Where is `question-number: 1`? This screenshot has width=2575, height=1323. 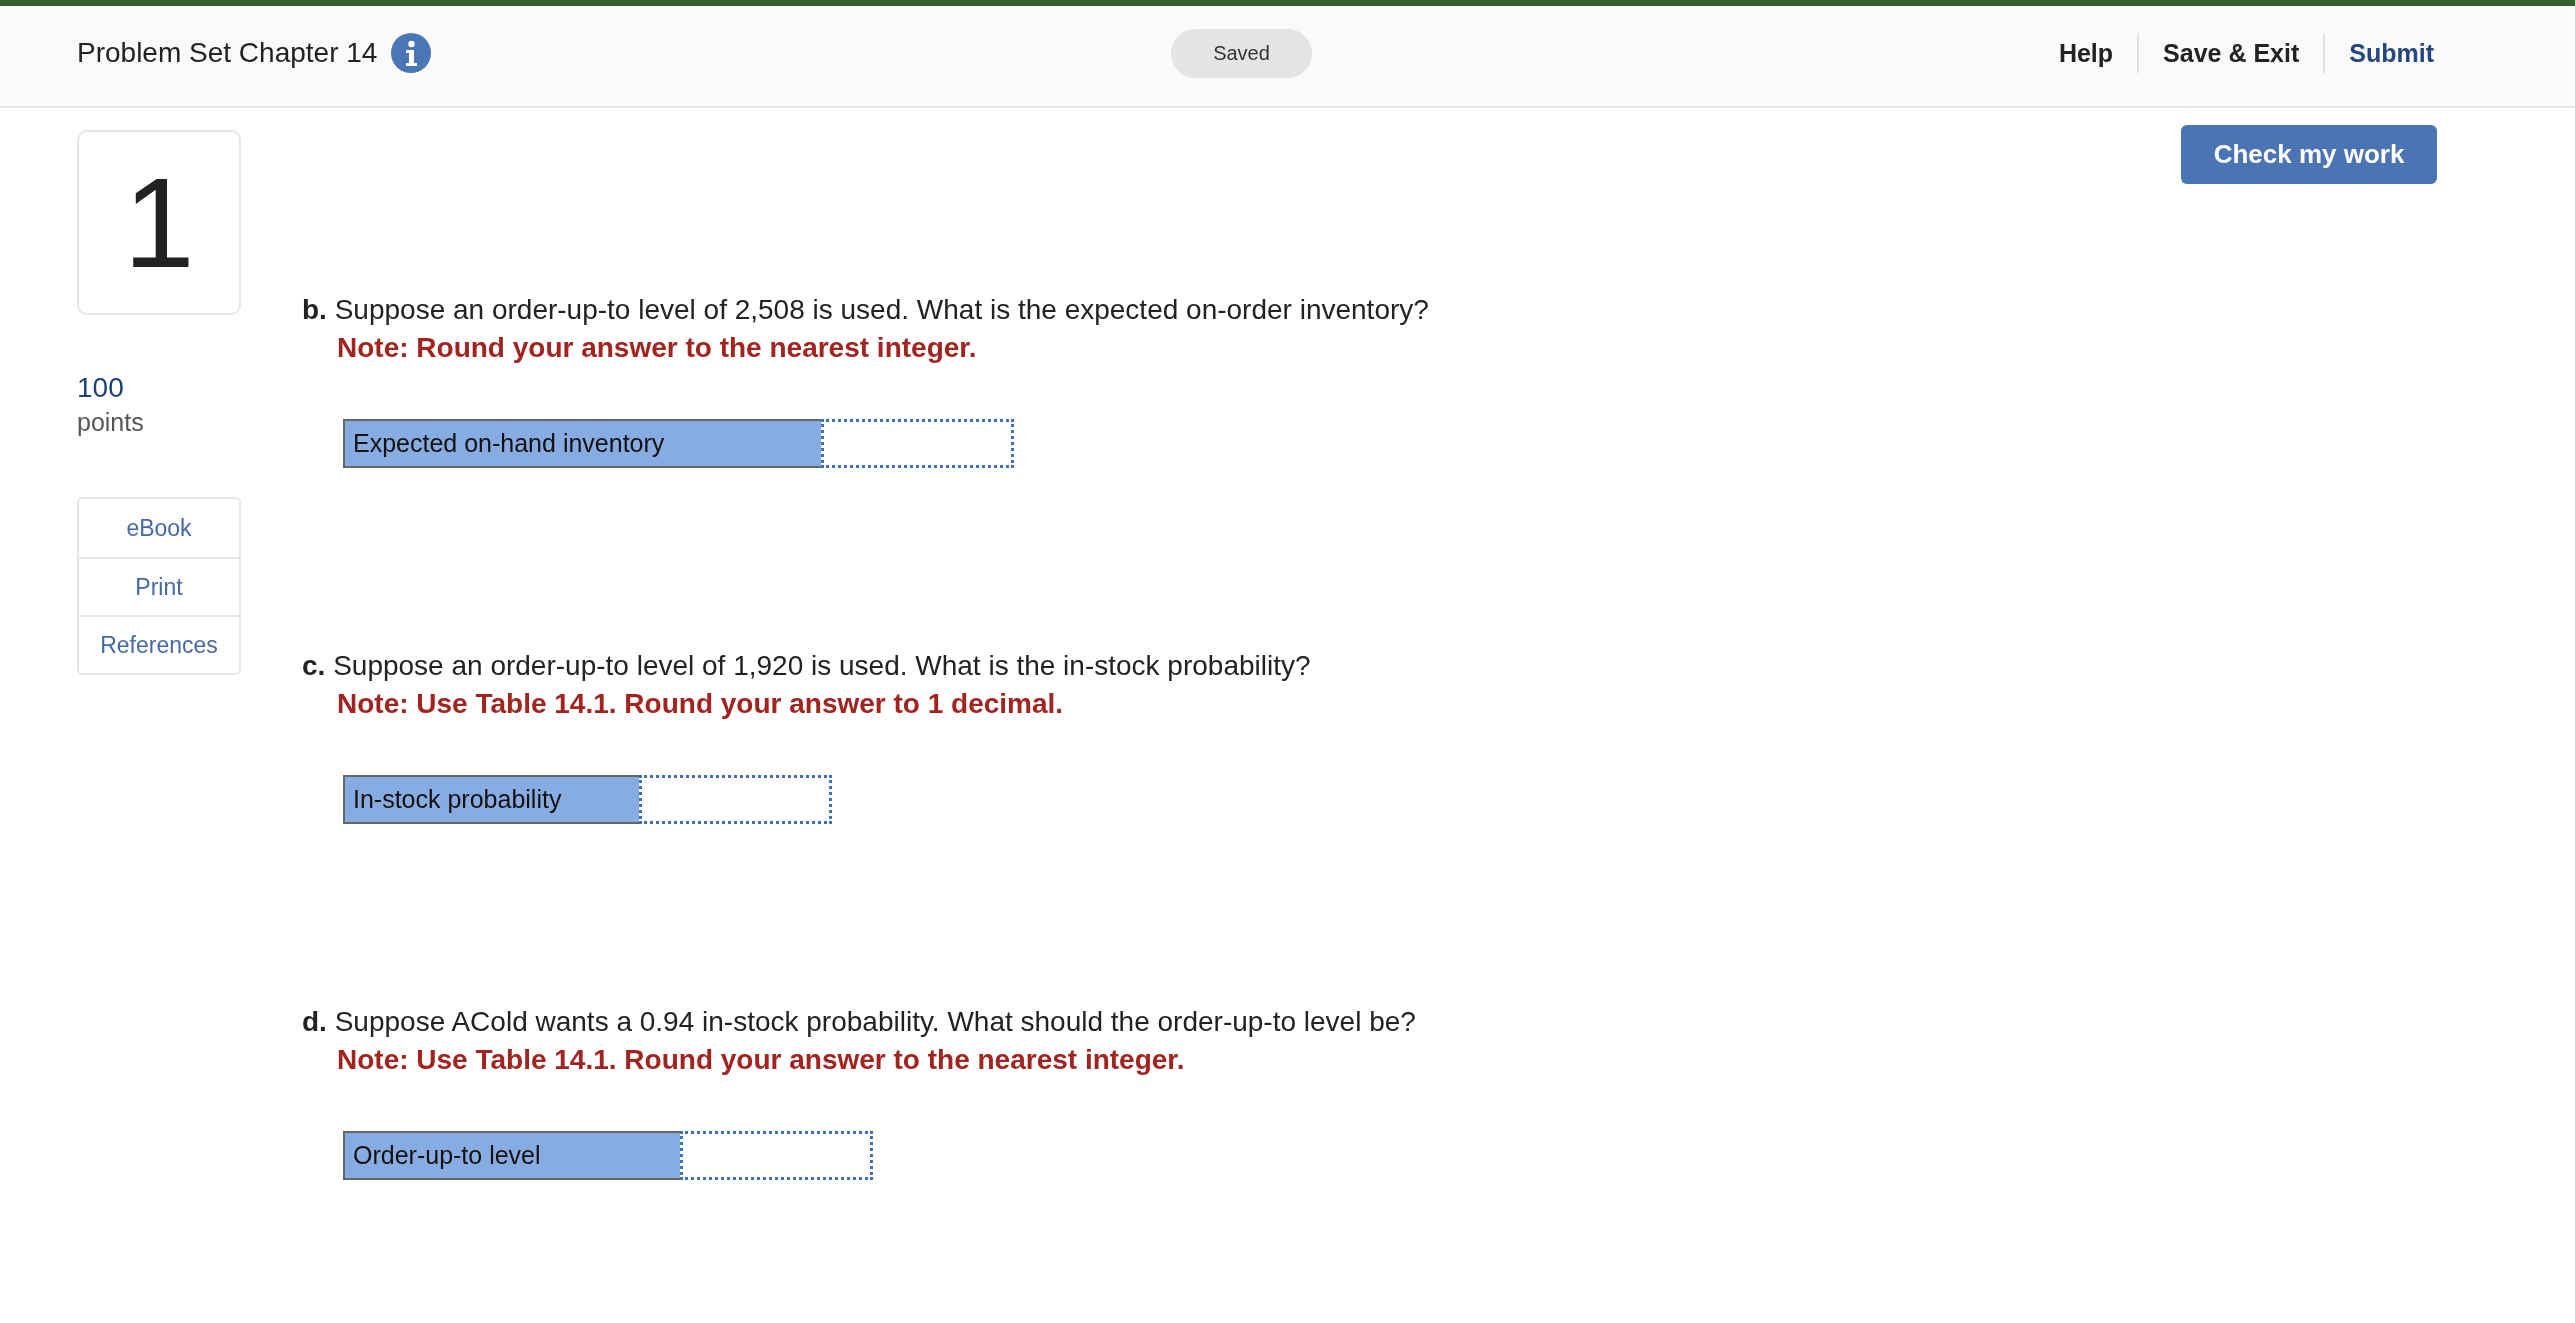
question-number: 1 is located at coordinates (159, 222).